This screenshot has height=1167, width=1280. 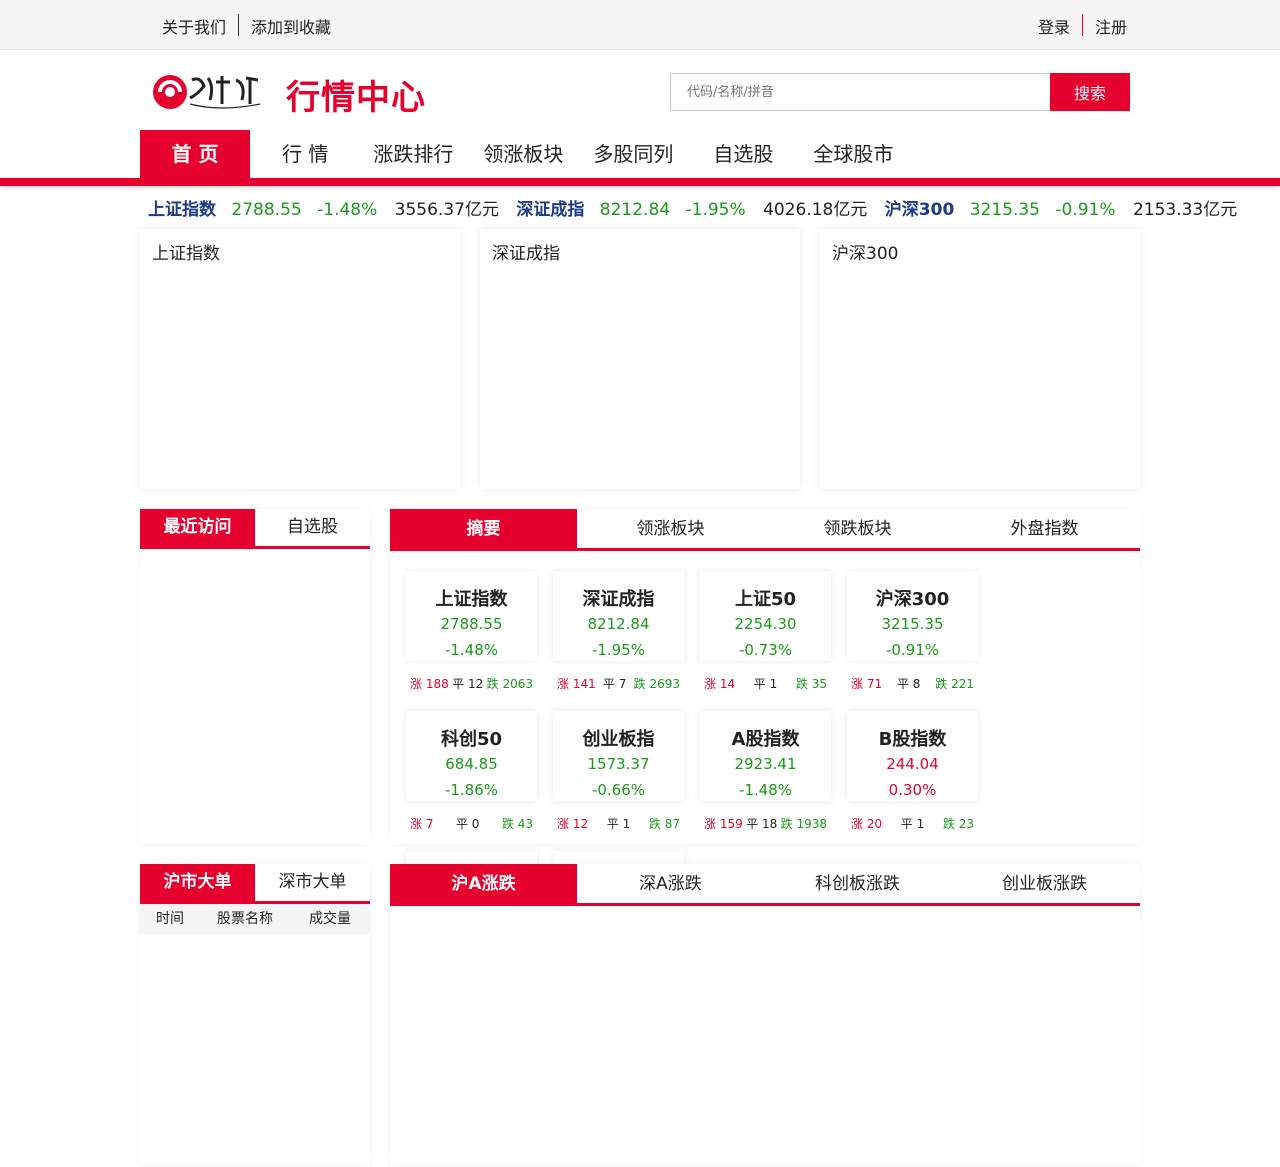 What do you see at coordinates (715, 210) in the screenshot?
I see `ticker-change: -1.95%` at bounding box center [715, 210].